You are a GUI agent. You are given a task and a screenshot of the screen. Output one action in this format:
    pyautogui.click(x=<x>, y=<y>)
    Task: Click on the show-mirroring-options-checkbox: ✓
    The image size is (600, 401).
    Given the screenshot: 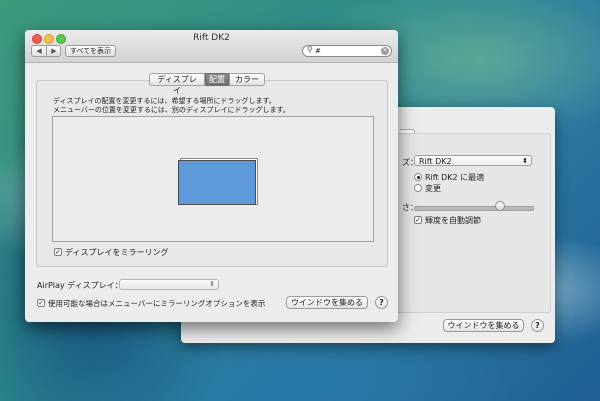 What is the action you would take?
    pyautogui.click(x=41, y=303)
    